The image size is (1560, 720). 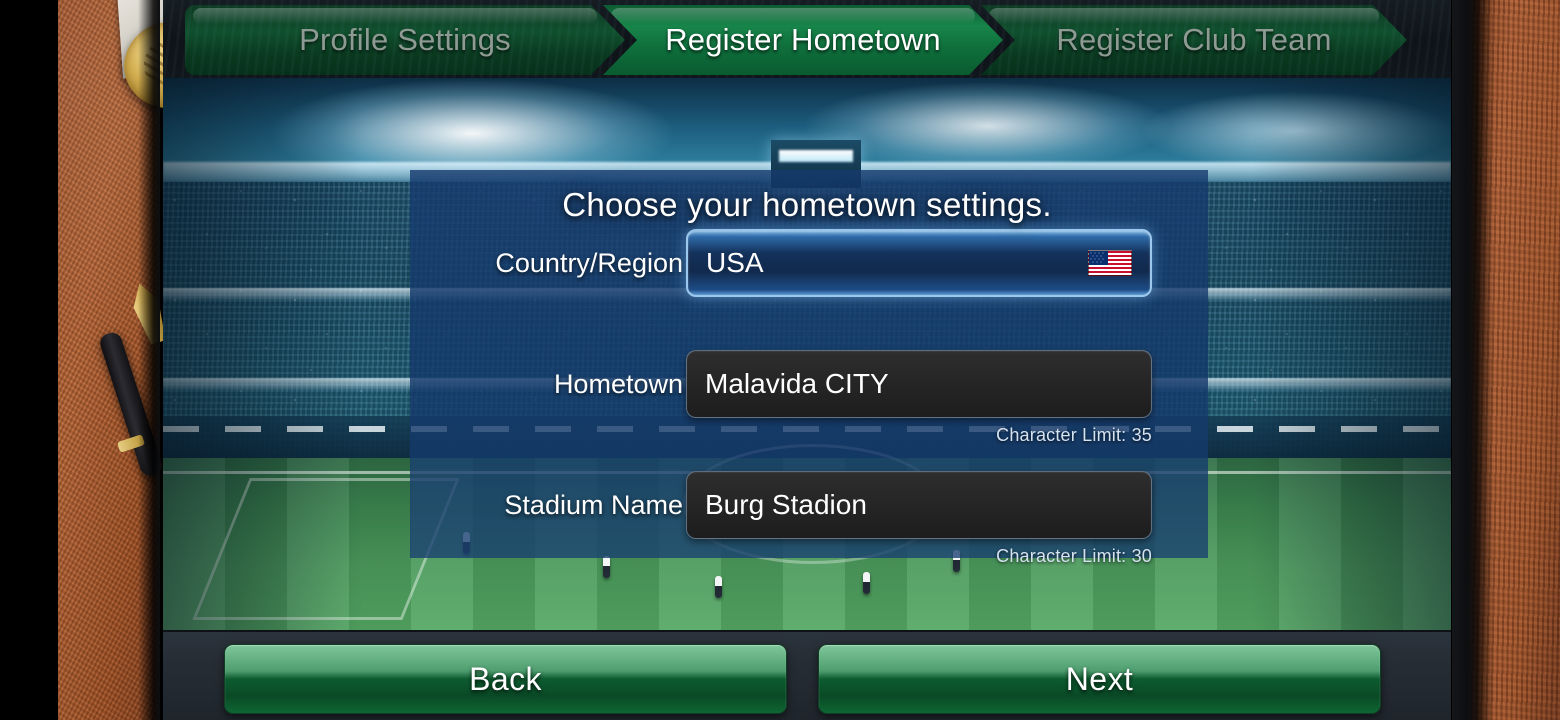 I want to click on tab-profile-settings: Profile Settings, so click(x=405, y=40).